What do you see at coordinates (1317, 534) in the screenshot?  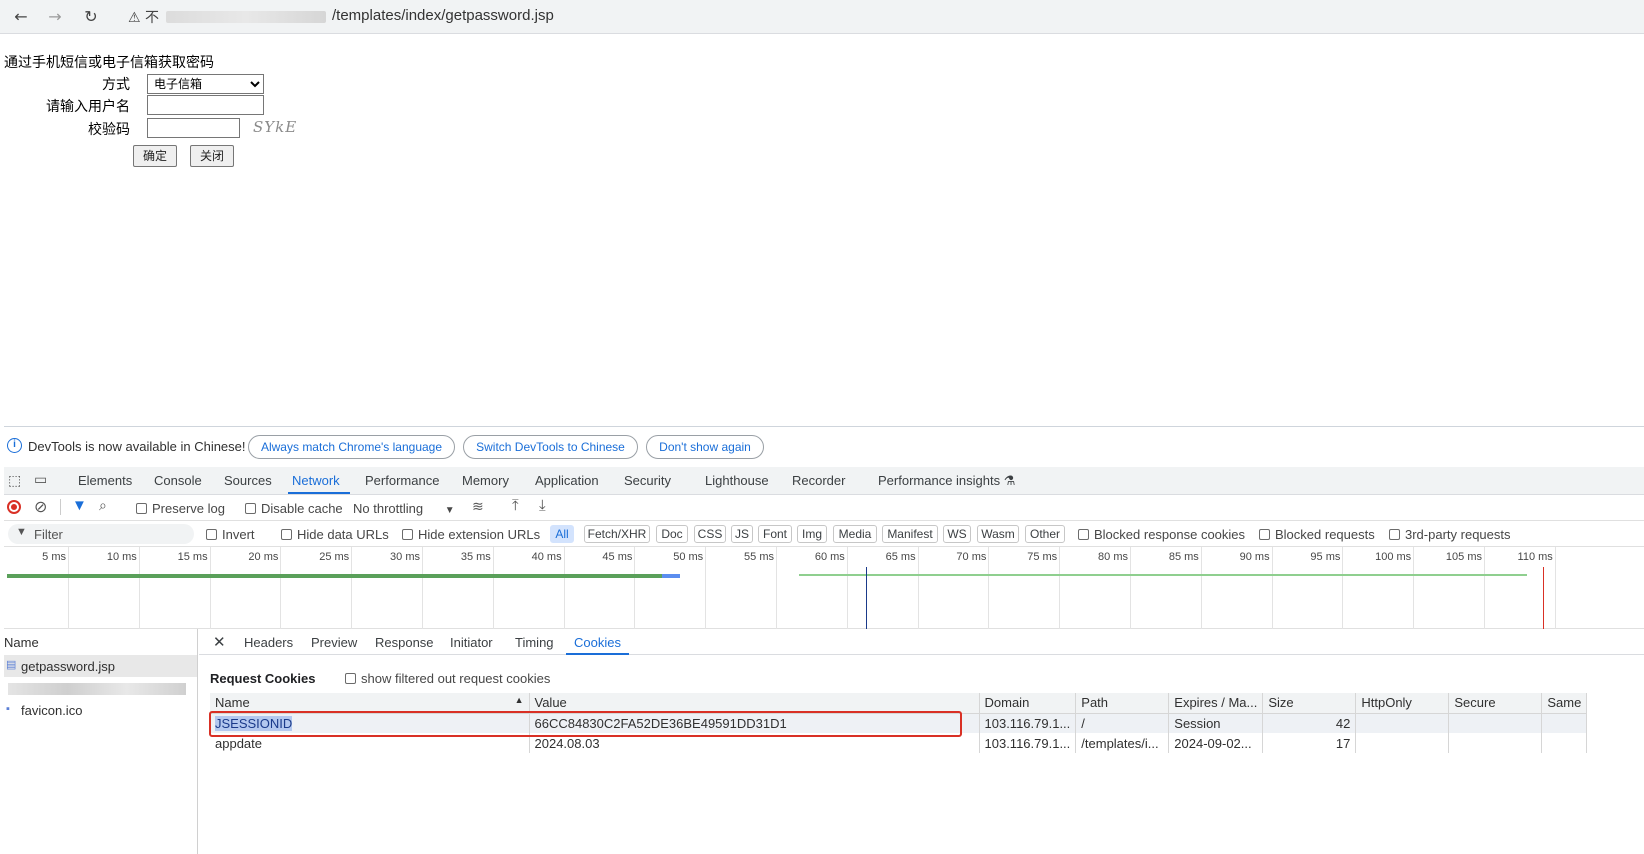 I see `blocked-requests-checkbox: Blocked requests` at bounding box center [1317, 534].